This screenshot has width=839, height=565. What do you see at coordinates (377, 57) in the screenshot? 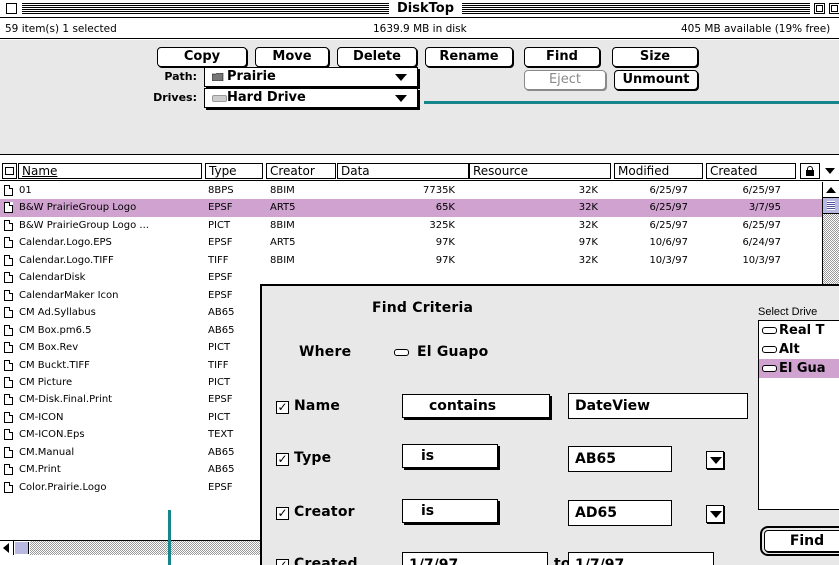
I see `delete-button: Delete` at bounding box center [377, 57].